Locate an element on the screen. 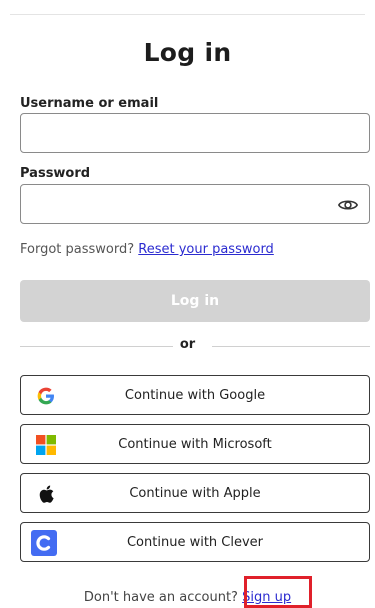 The height and width of the screenshot is (608, 375). continue-with-microsoft-button: Continue with Microsoft is located at coordinates (195, 444).